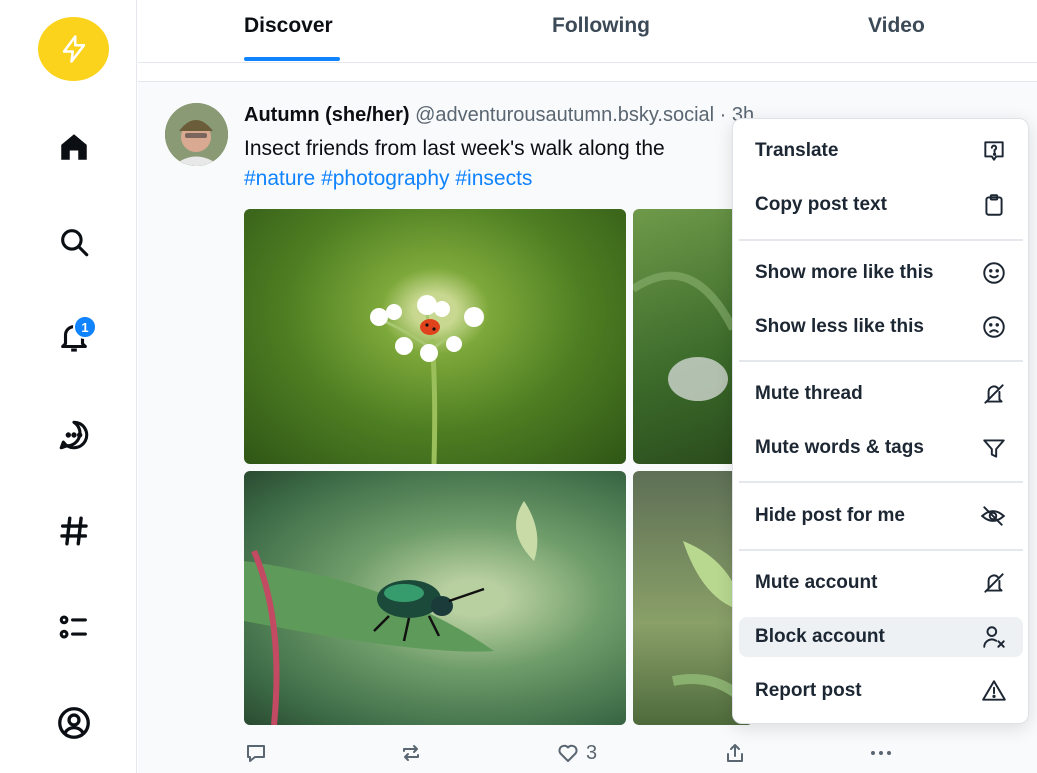  I want to click on menu-item-show-more: Show more like this, so click(881, 273).